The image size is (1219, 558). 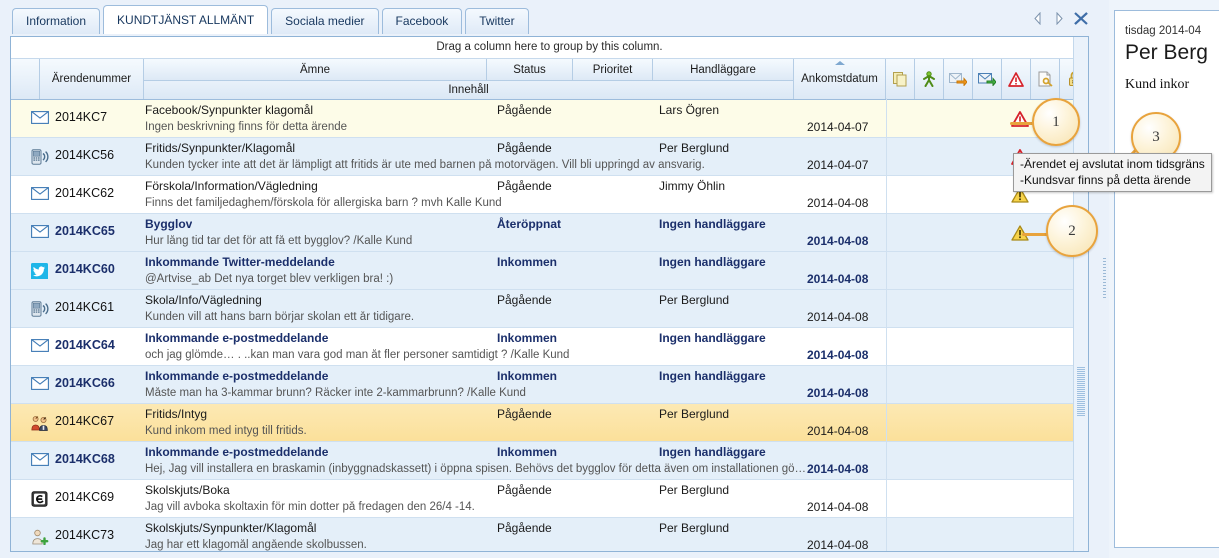 What do you see at coordinates (25, 79) in the screenshot?
I see `header-select-col` at bounding box center [25, 79].